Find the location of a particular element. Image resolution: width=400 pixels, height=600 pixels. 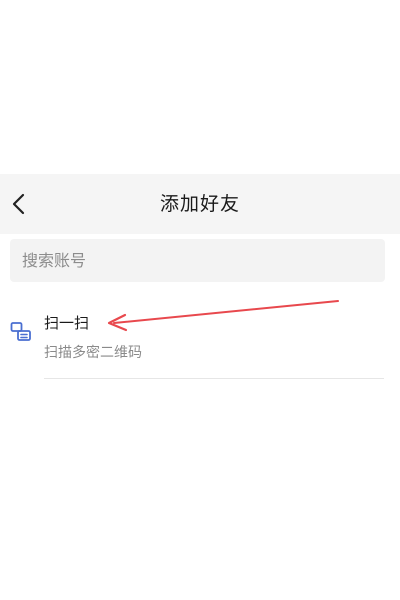

page-title: 添加好友 is located at coordinates (199, 204).